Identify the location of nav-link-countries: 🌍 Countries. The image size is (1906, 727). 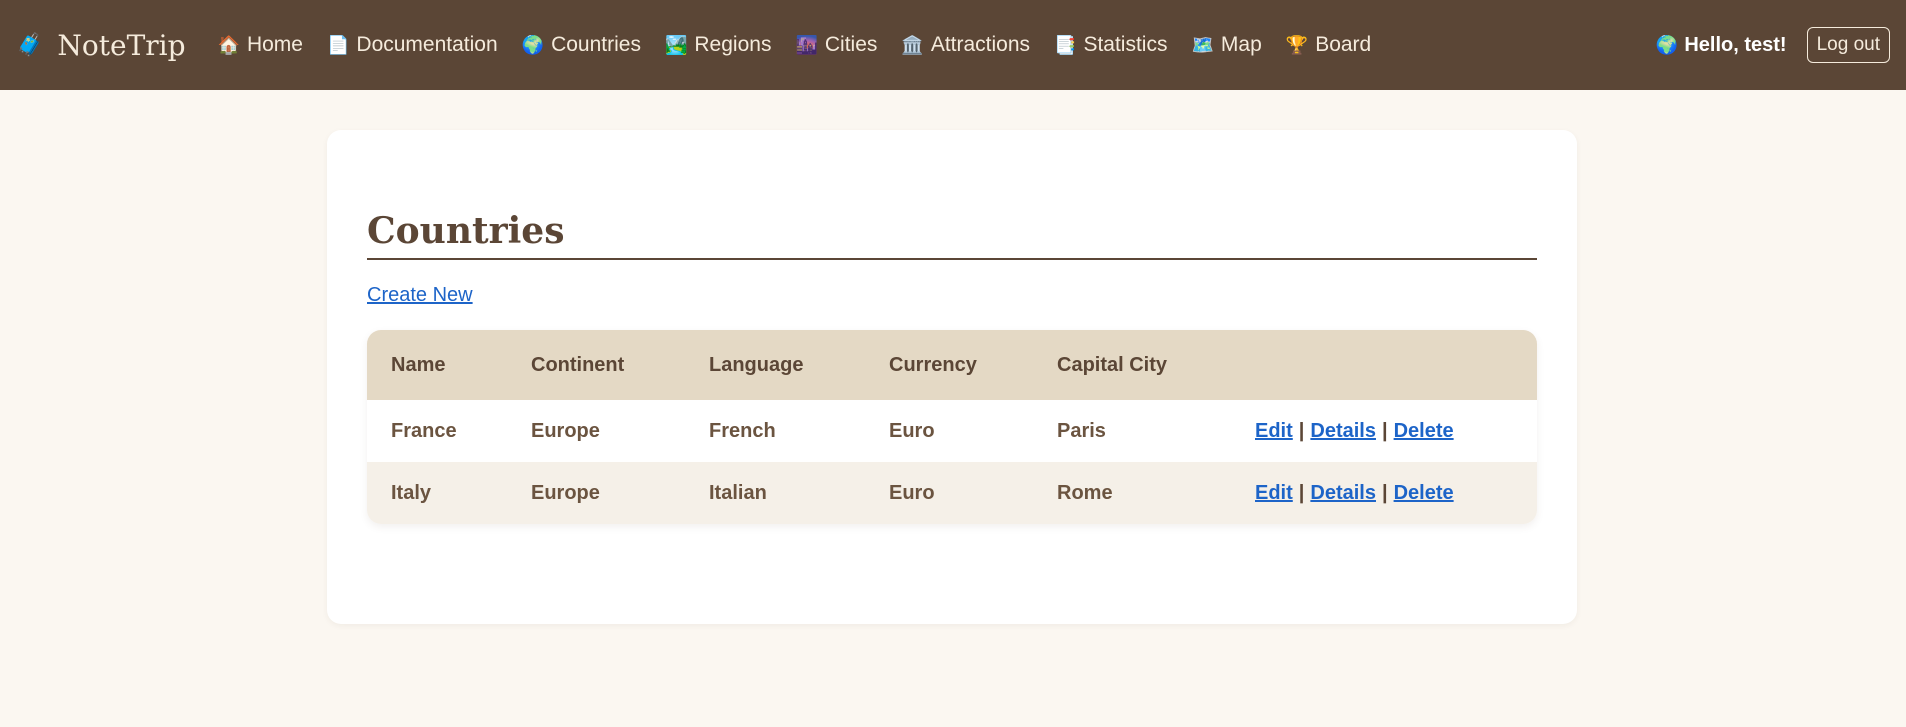
(581, 45).